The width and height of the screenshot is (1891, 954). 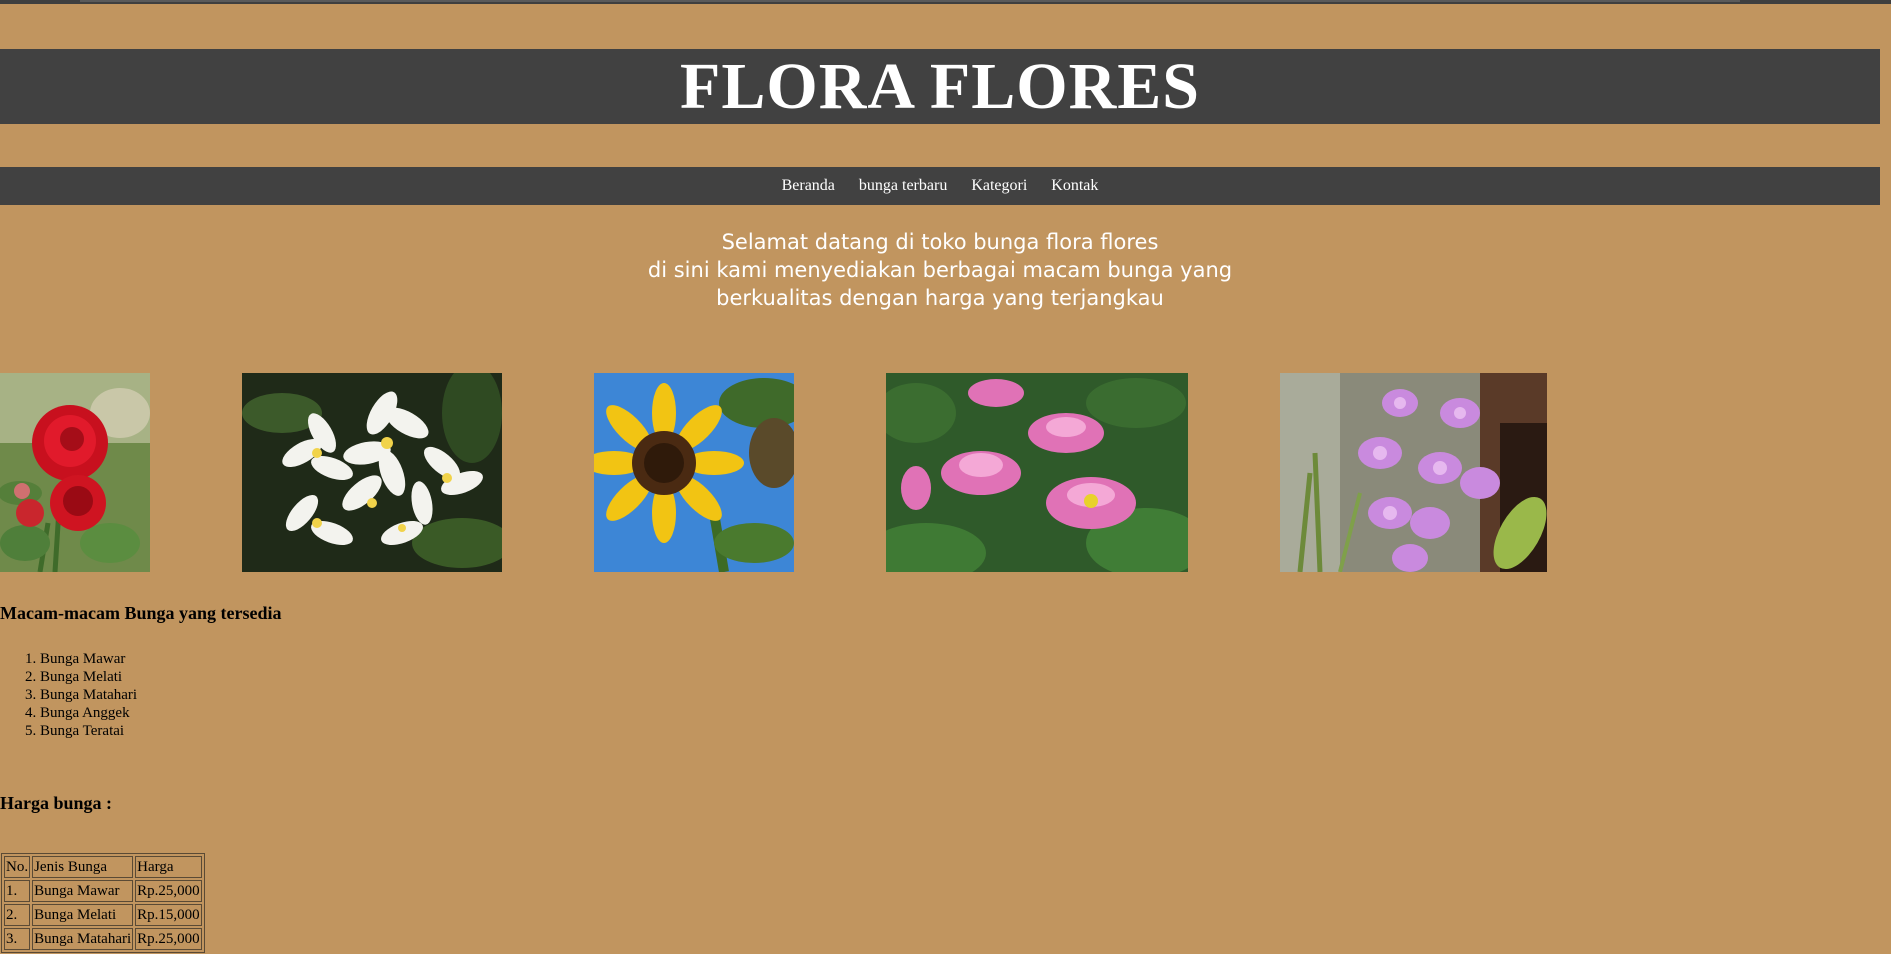 I want to click on table-cell: 3., so click(x=17, y=939).